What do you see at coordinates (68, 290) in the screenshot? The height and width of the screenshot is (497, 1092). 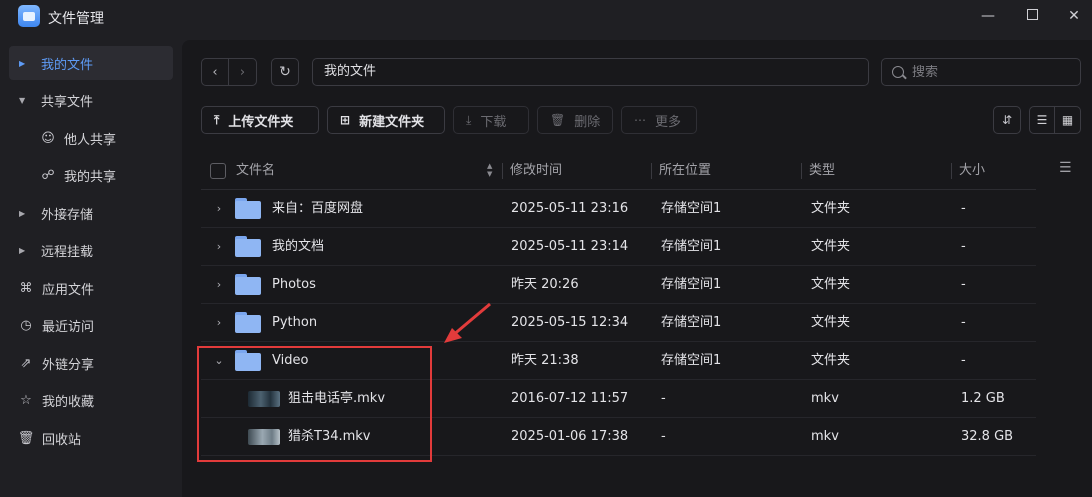 I see `sidebar-item-label: 应用文件` at bounding box center [68, 290].